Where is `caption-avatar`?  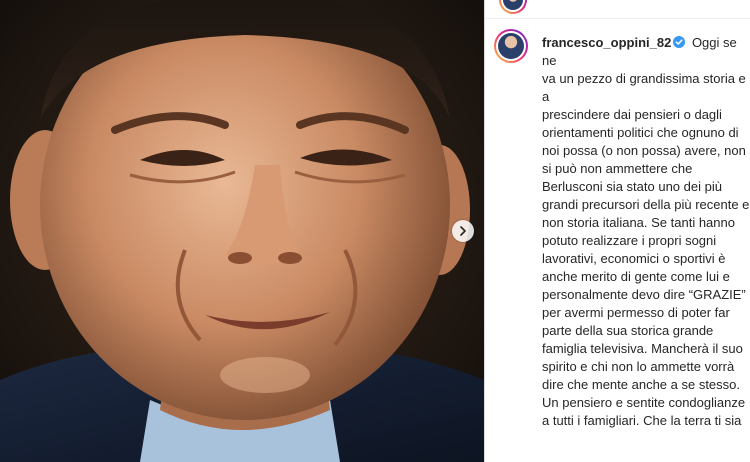
caption-avatar is located at coordinates (511, 46).